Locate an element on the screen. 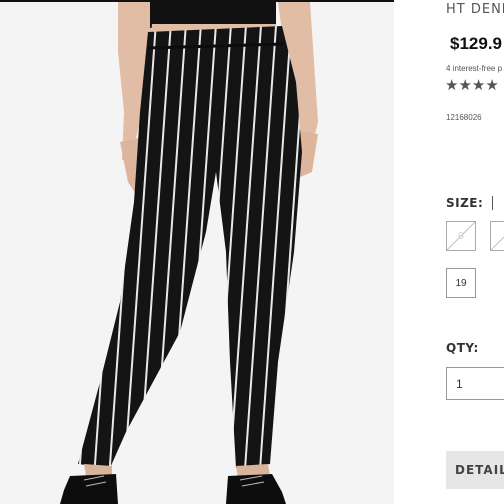  right-boot is located at coordinates (256, 489).